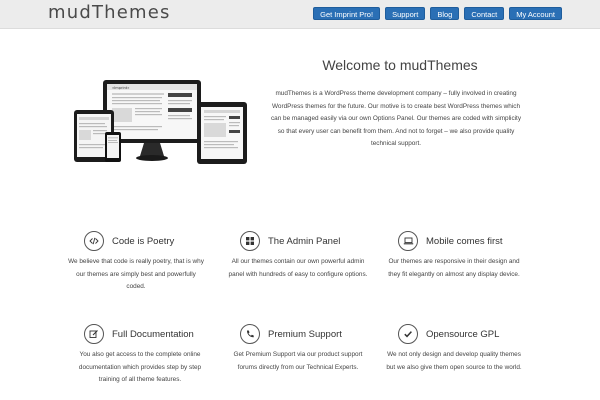 The height and width of the screenshot is (400, 600). I want to click on code-icon, so click(94, 241).